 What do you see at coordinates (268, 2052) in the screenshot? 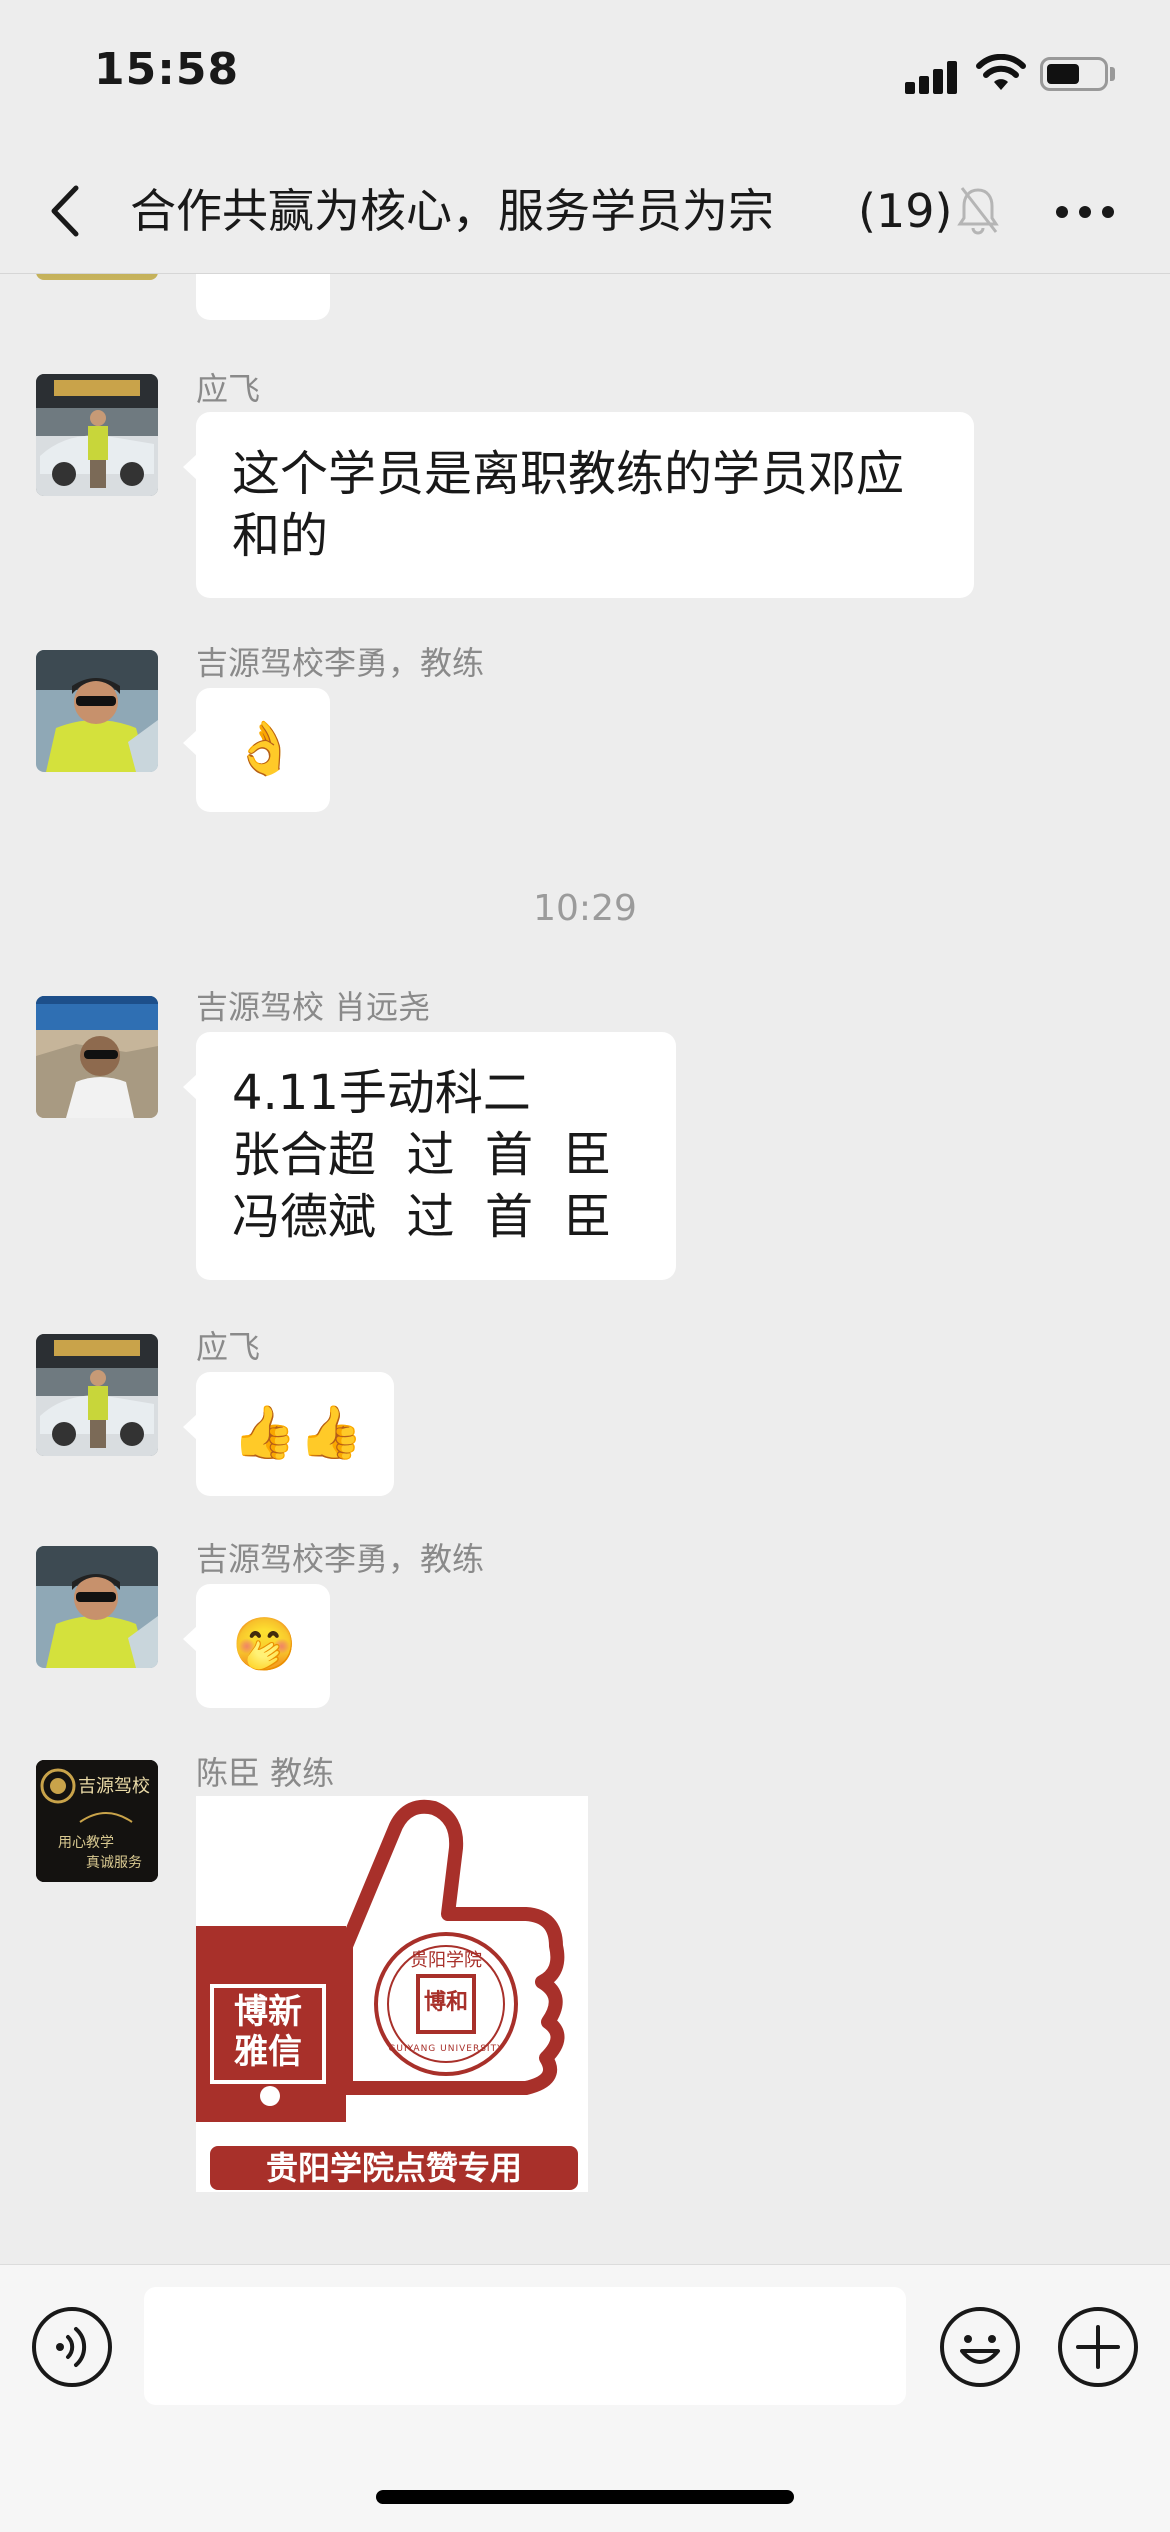
I see `sticker-panel-text: 雅信` at bounding box center [268, 2052].